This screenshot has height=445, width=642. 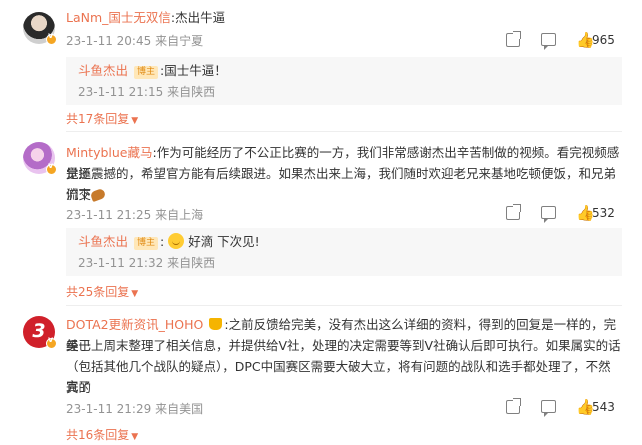 I want to click on comment-time: 23-1-11 21:25, so click(x=109, y=215).